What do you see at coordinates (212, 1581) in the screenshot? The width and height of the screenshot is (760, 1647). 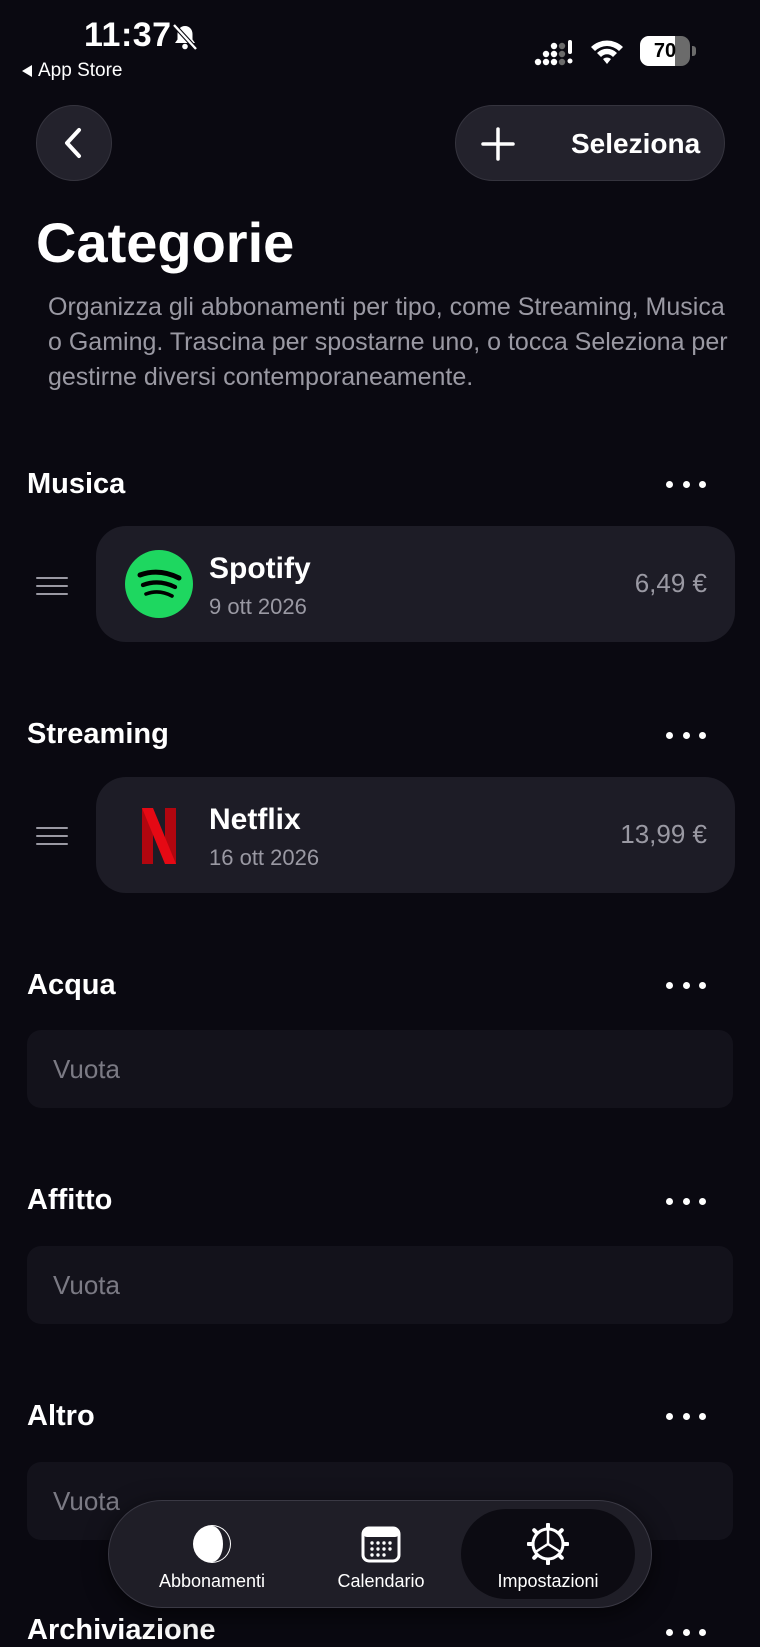 I see `tab-label: Abbonamenti` at bounding box center [212, 1581].